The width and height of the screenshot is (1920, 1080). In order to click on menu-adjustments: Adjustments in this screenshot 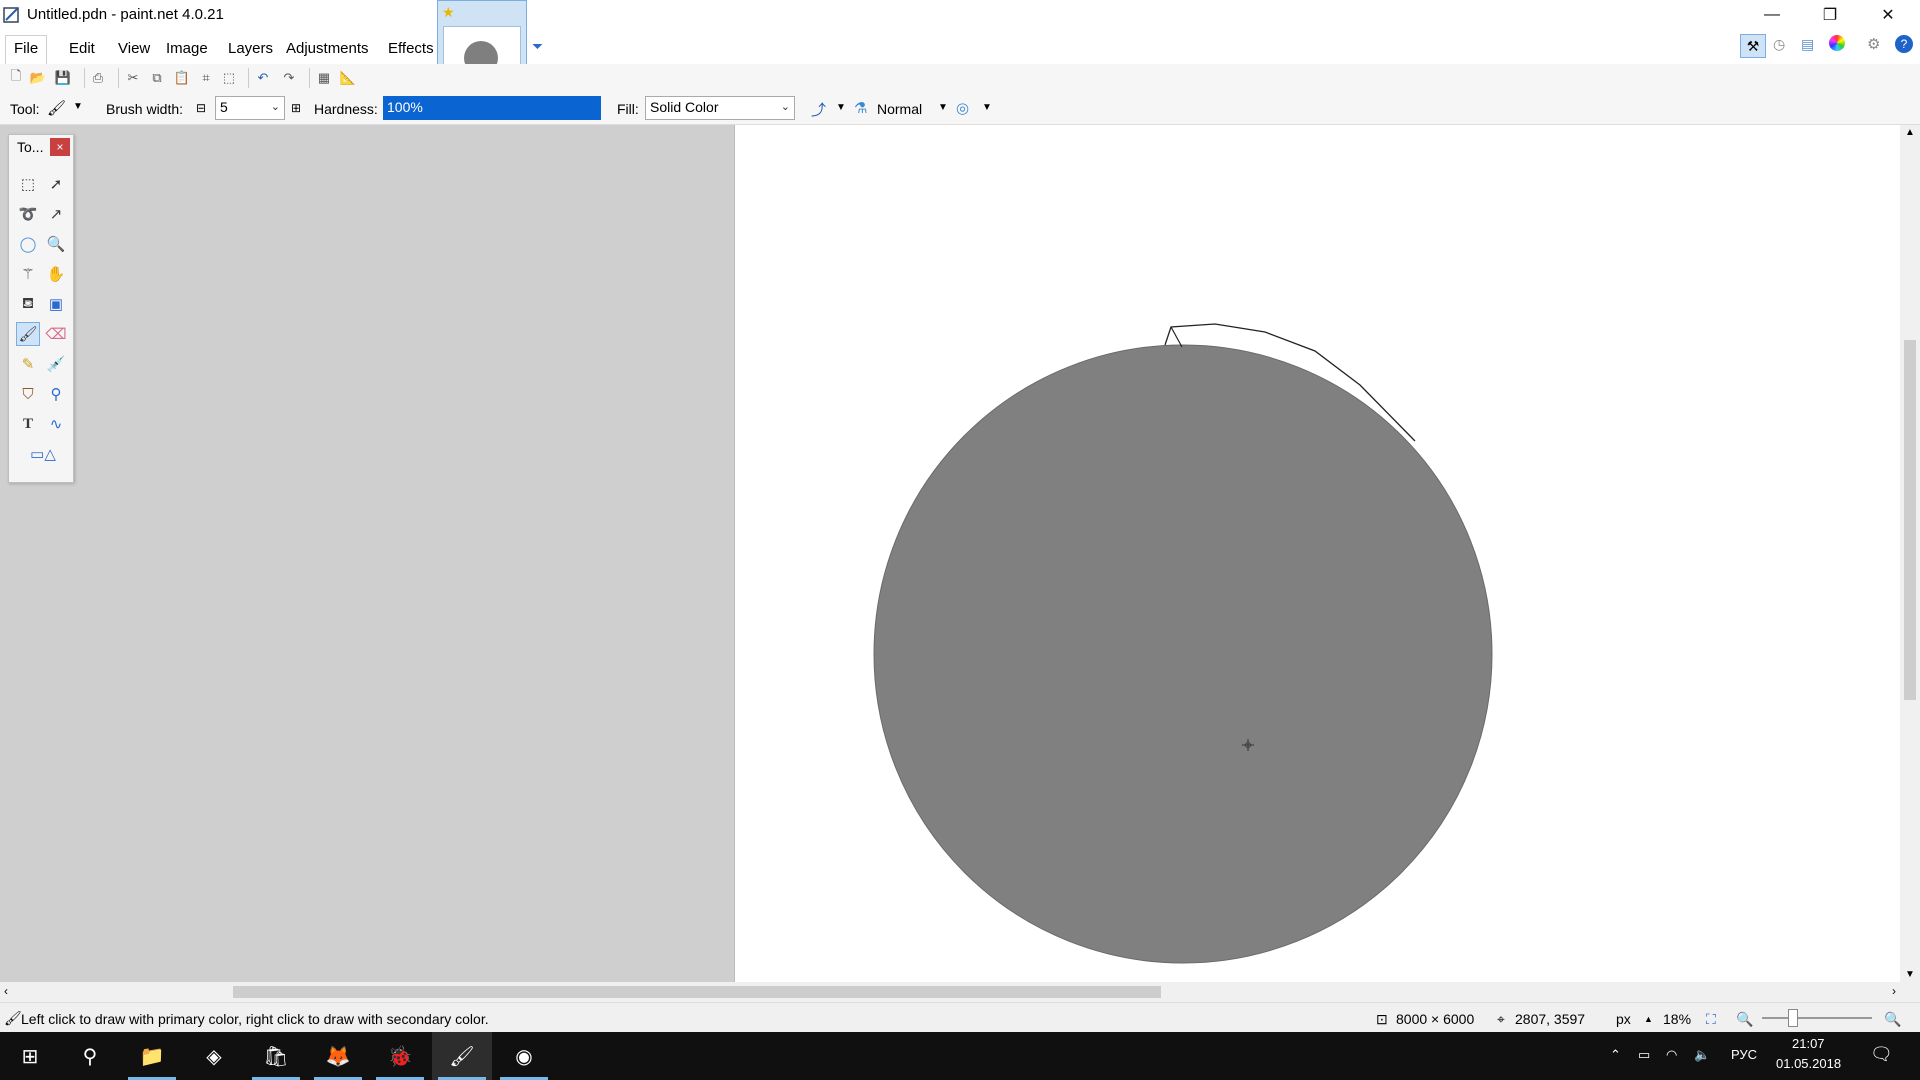, I will do `click(327, 50)`.